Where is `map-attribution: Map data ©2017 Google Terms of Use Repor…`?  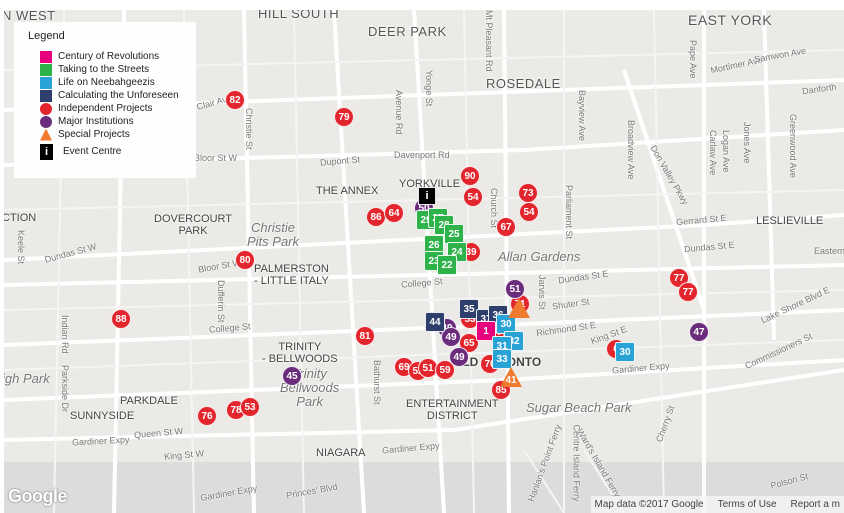 map-attribution: Map data ©2017 Google Terms of Use Repor… is located at coordinates (717, 504).